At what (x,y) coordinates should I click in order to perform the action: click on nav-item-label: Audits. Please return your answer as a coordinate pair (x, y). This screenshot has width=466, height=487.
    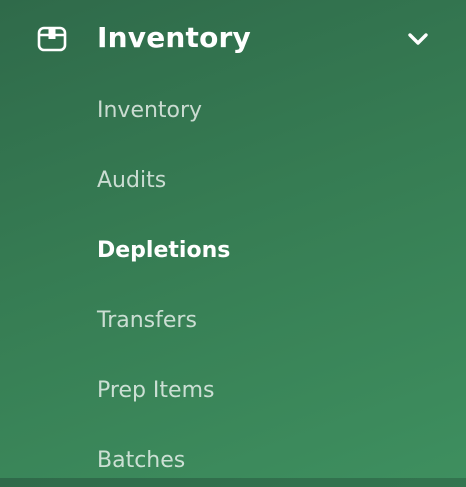
    Looking at the image, I should click on (132, 180).